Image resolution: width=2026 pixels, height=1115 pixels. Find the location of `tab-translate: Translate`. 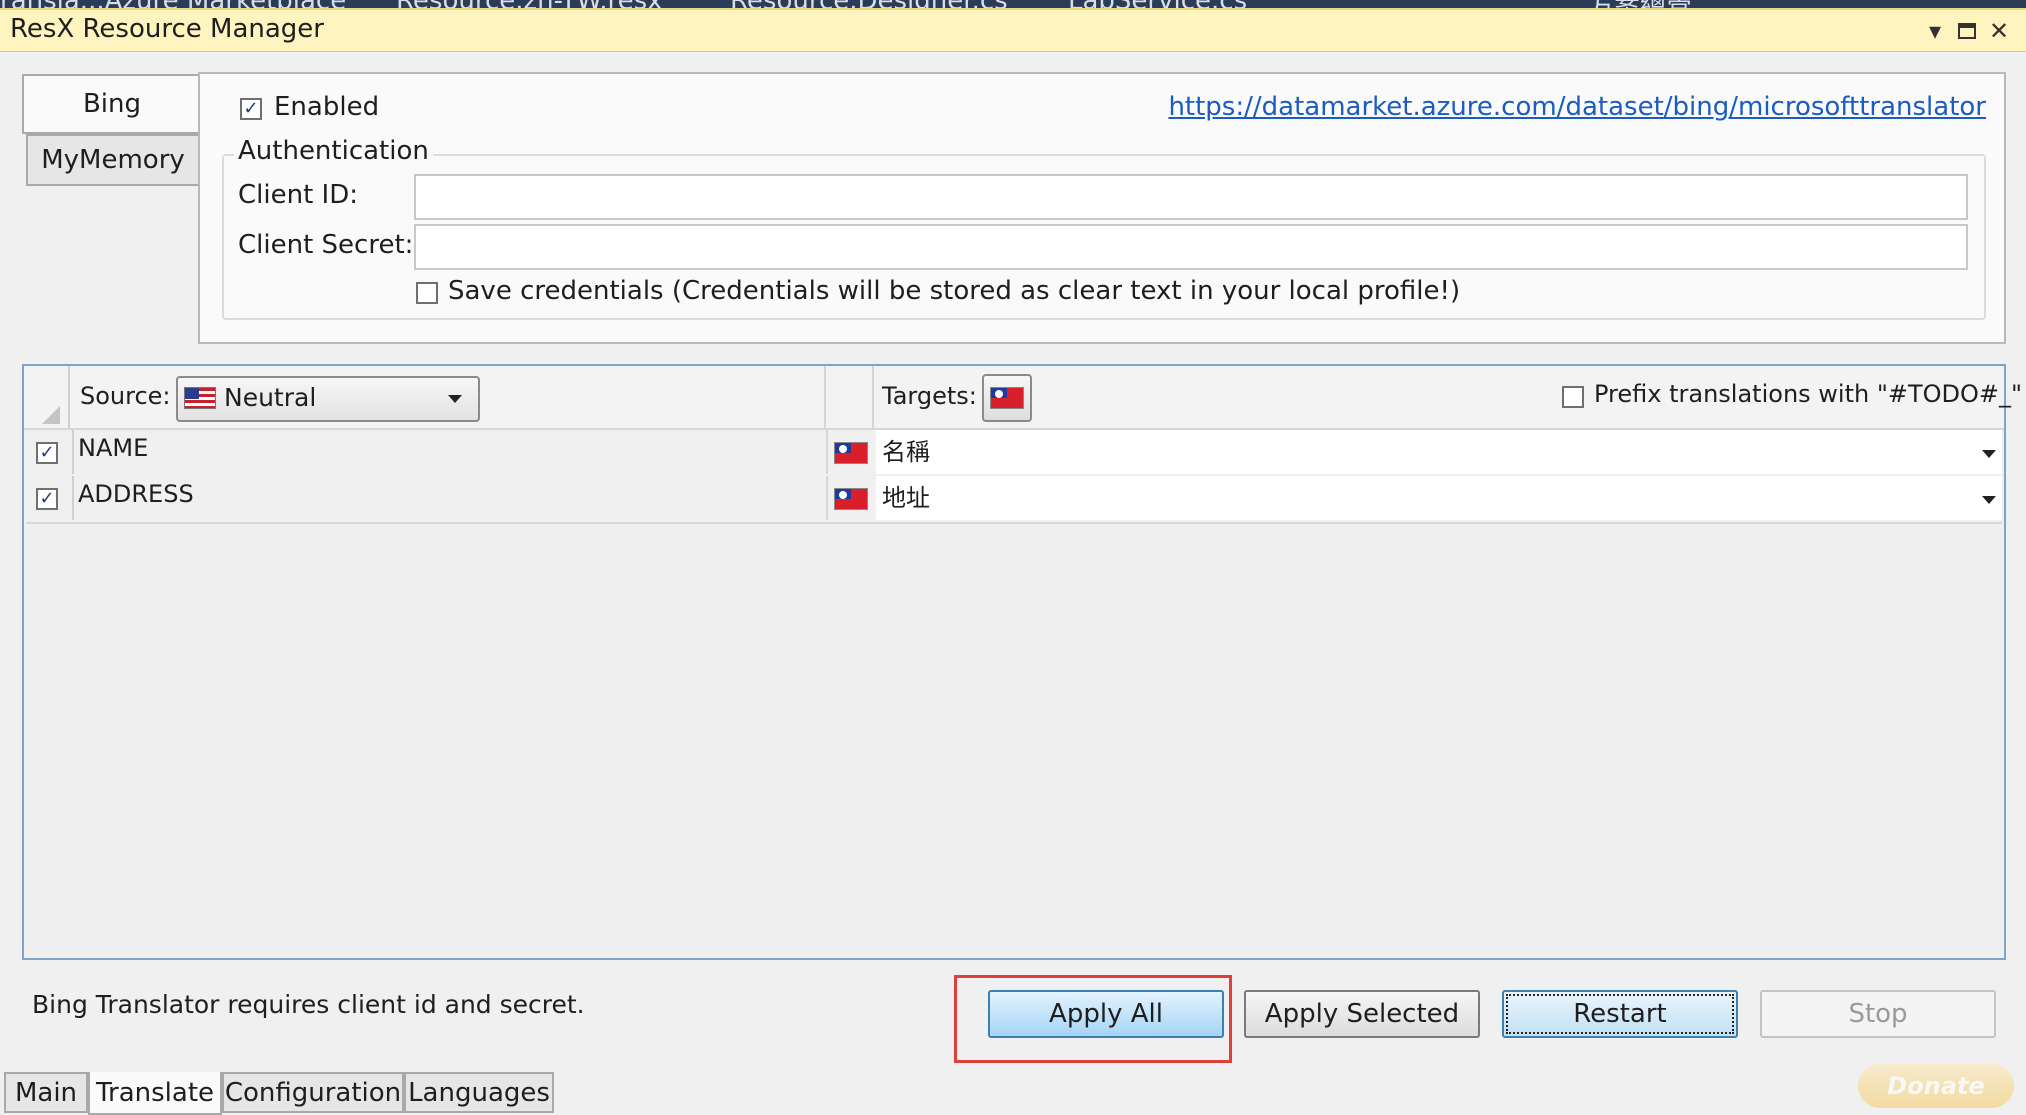

tab-translate: Translate is located at coordinates (155, 1093).